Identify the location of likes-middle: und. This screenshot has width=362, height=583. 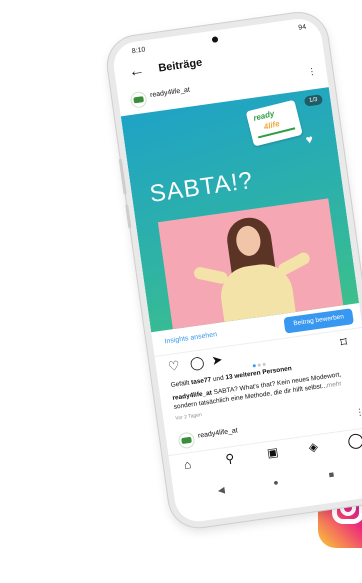
(218, 379).